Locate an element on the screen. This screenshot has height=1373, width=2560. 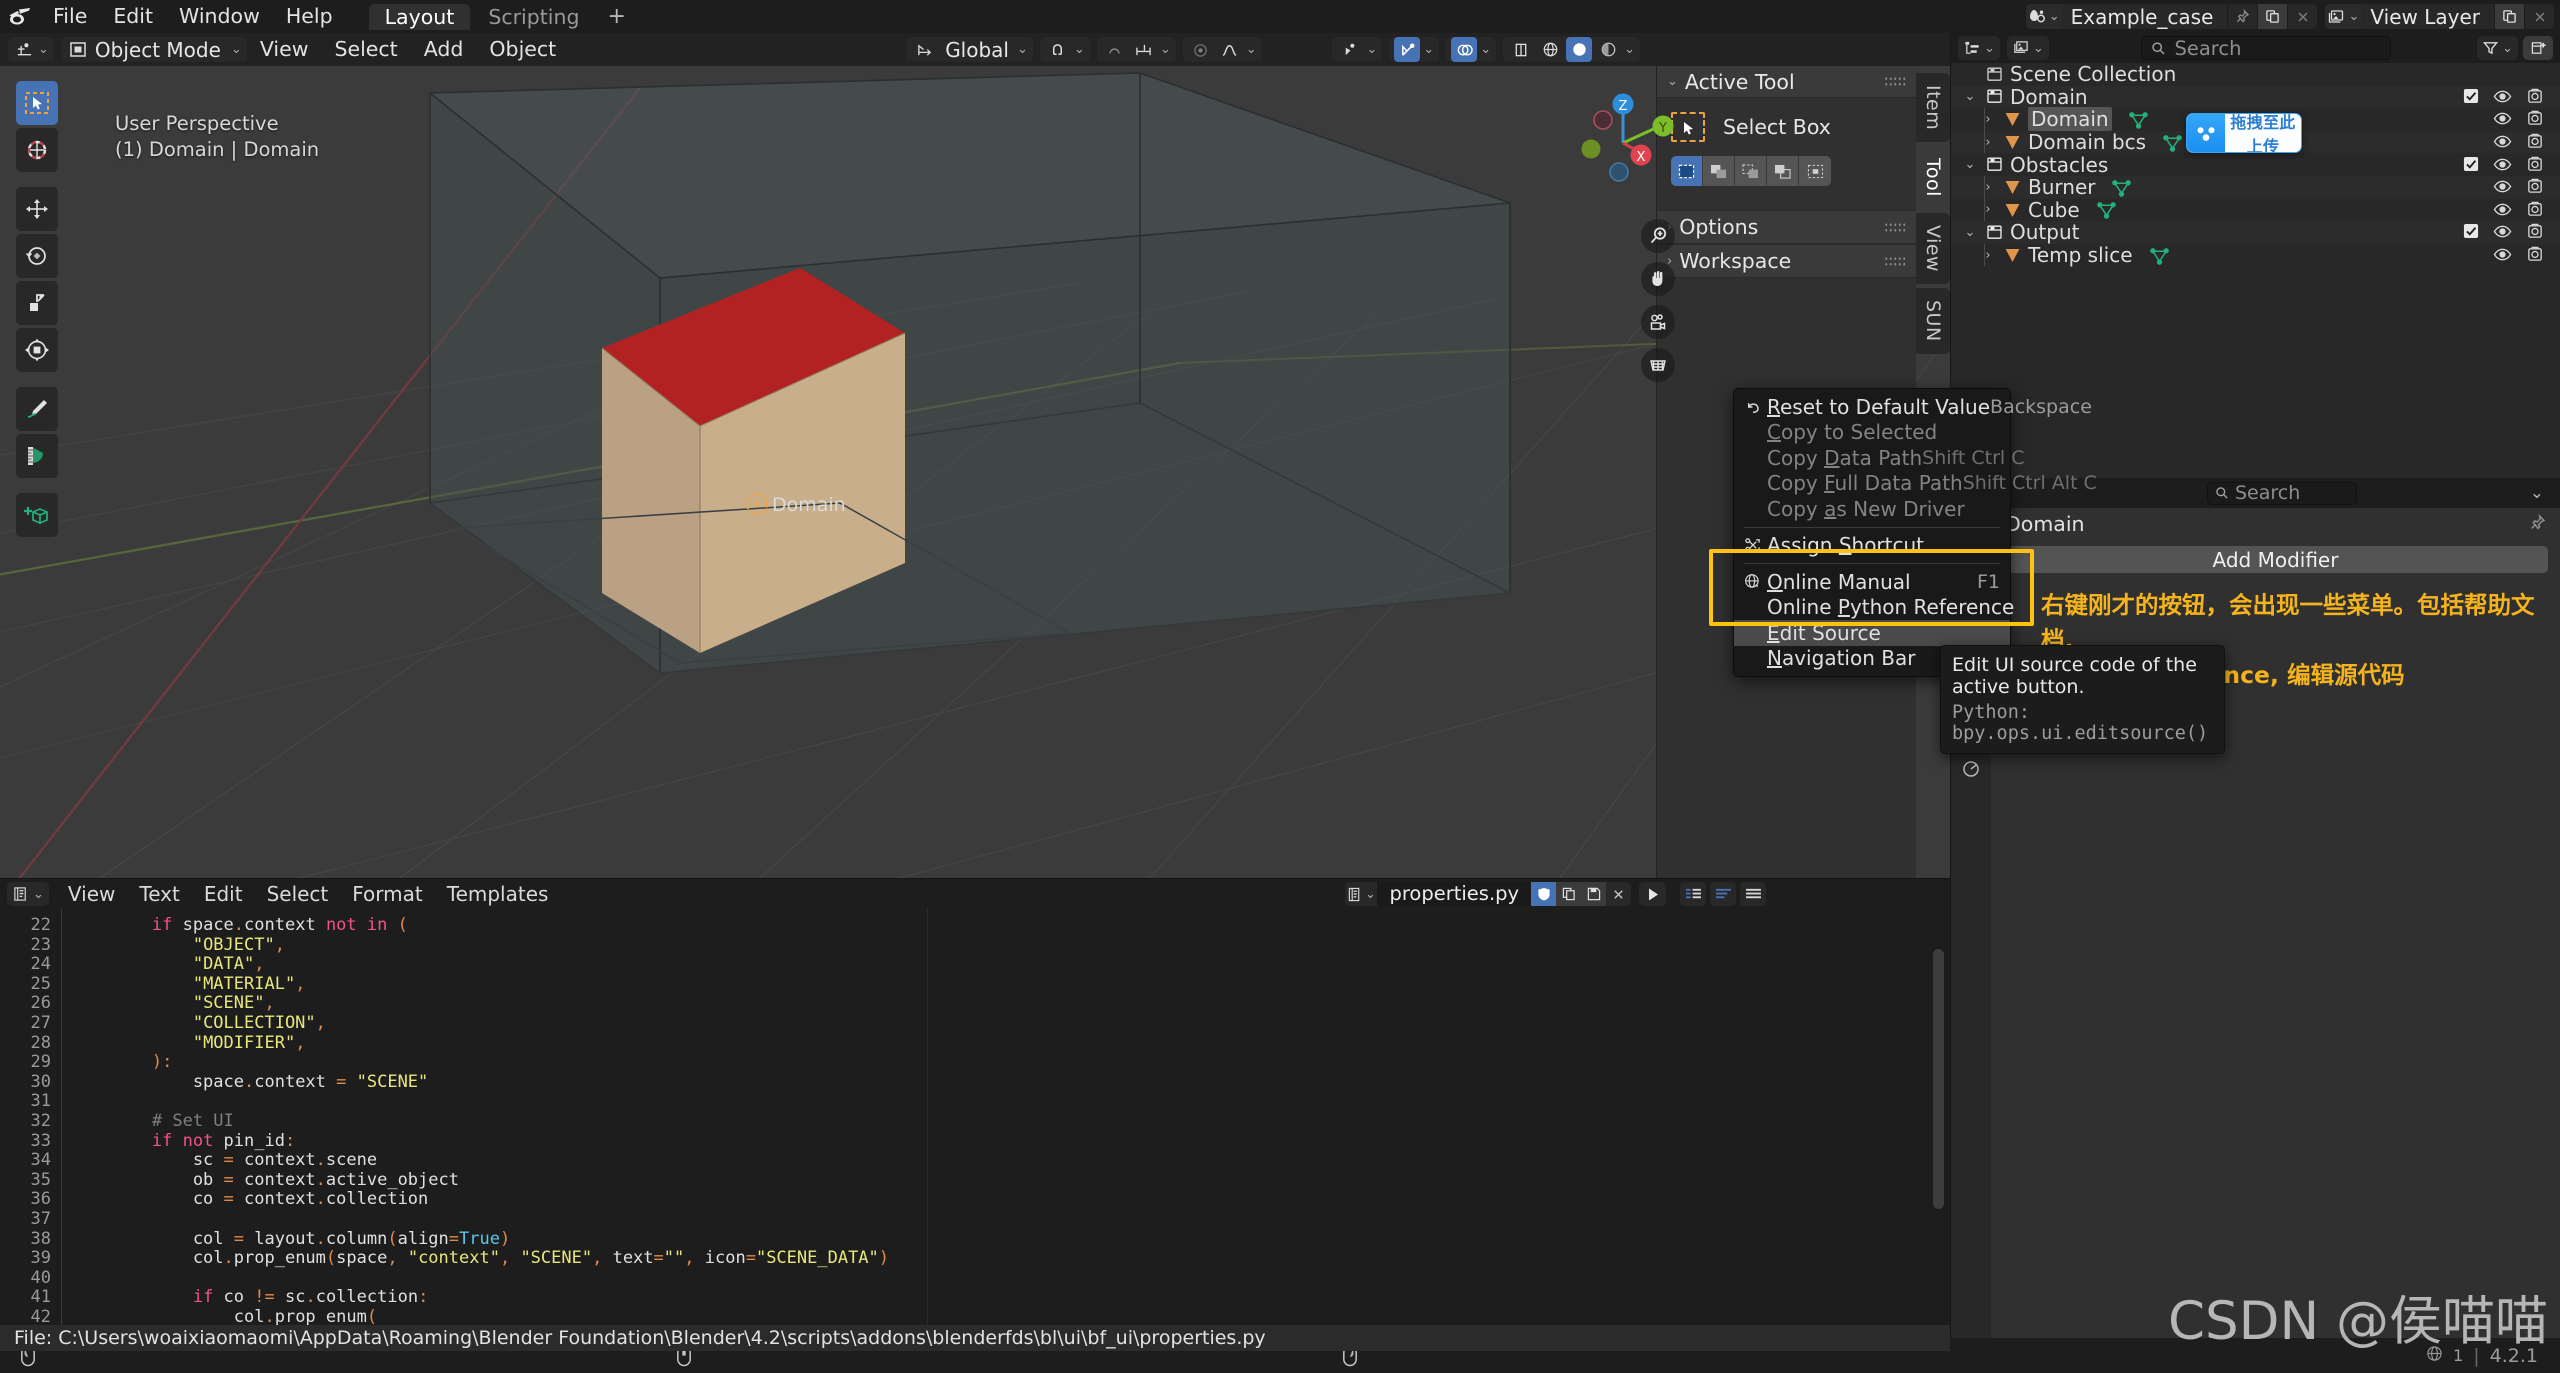
scale-tool is located at coordinates (37, 303).